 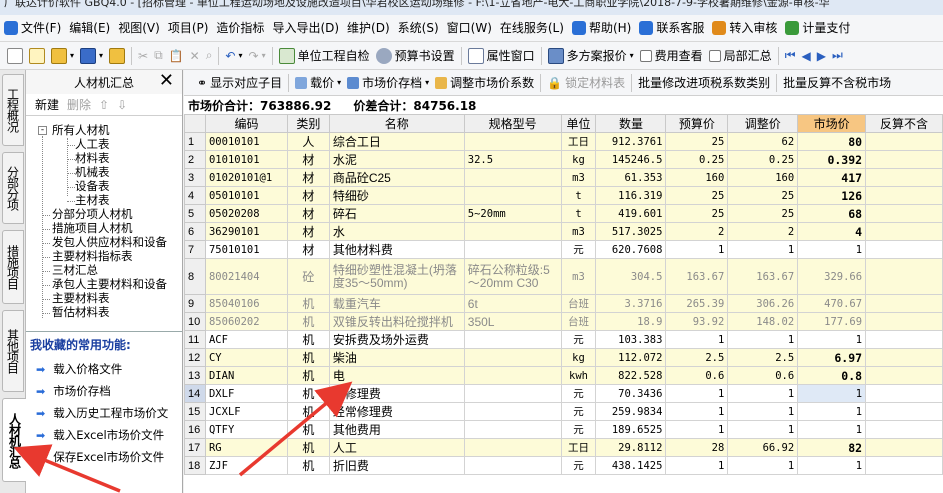 I want to click on open-button: ▾, so click(x=62, y=56).